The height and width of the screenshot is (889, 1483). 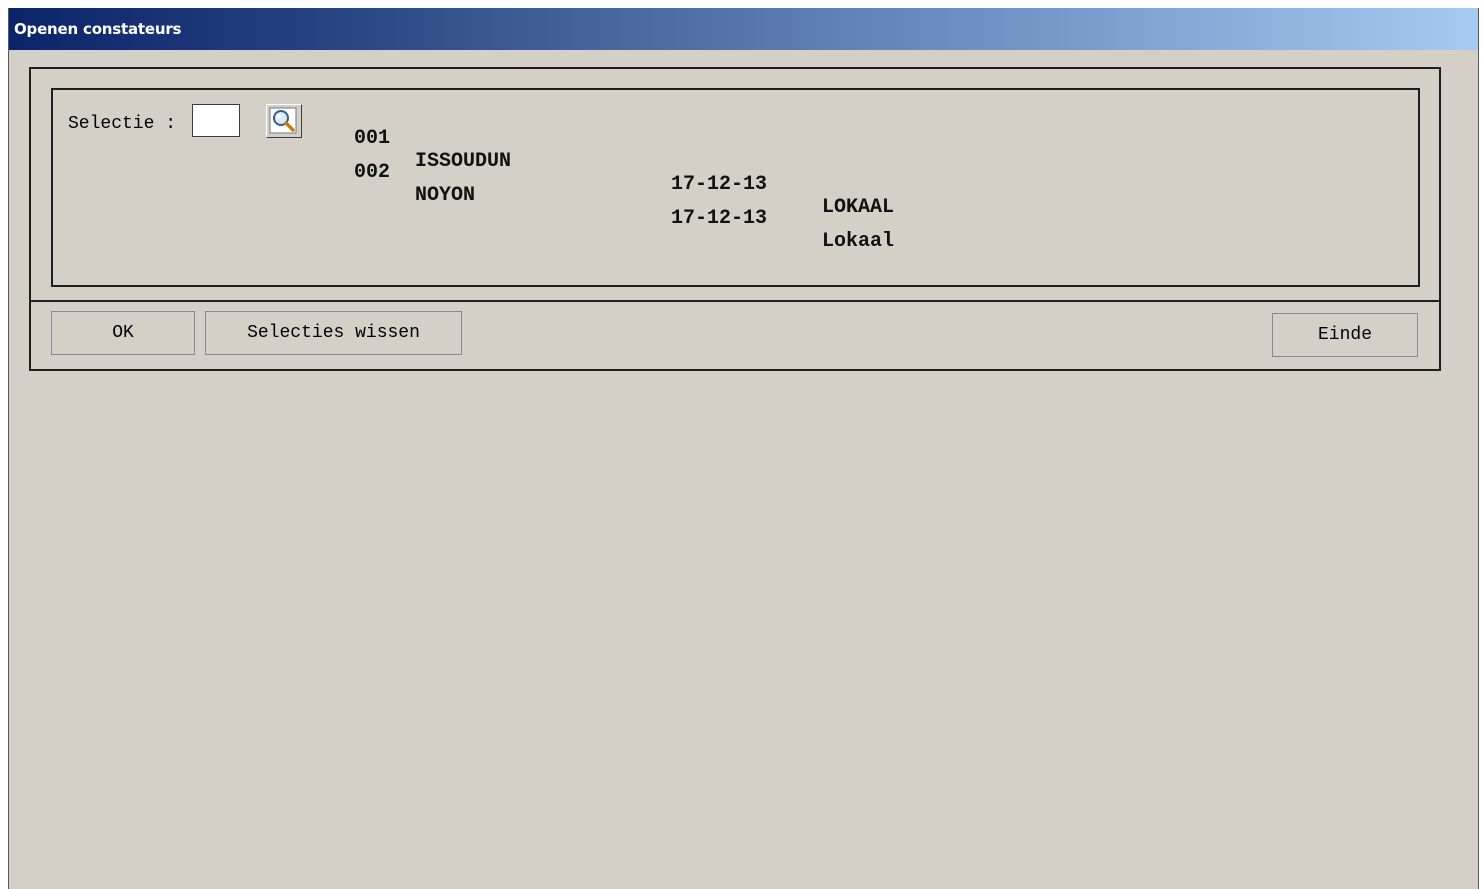 I want to click on ok-button: OK, so click(x=123, y=333).